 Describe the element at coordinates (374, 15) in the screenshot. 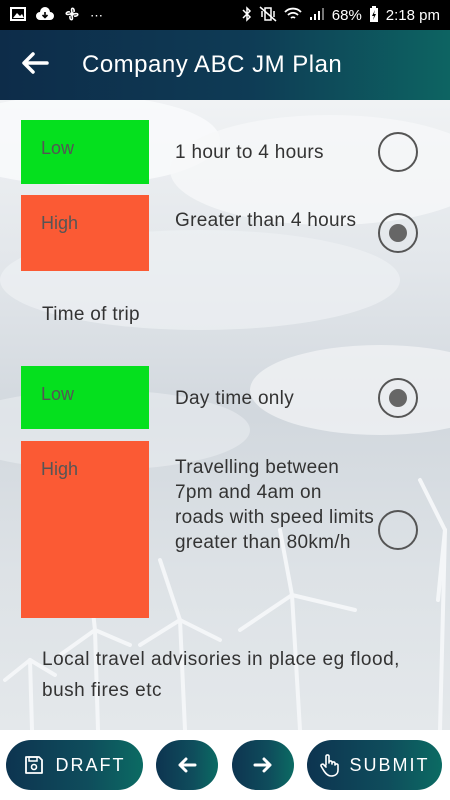

I see `battery-charging-icon` at that location.